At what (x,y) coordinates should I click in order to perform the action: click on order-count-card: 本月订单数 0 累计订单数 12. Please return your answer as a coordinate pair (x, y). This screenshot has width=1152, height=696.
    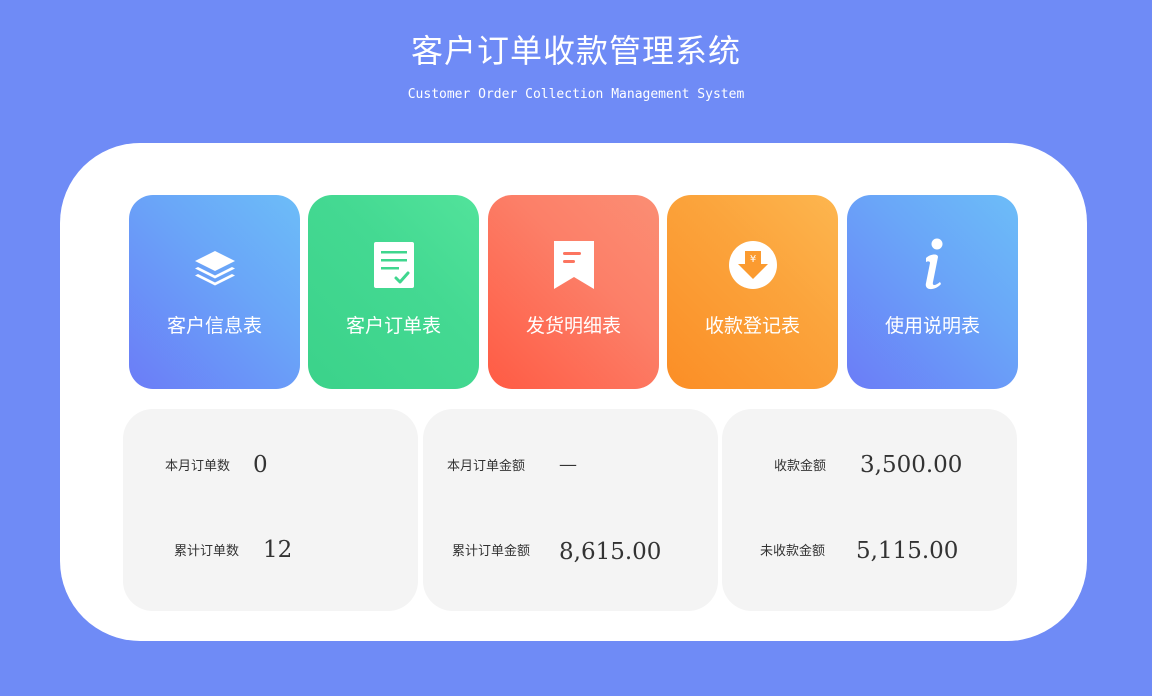
    Looking at the image, I should click on (270, 510).